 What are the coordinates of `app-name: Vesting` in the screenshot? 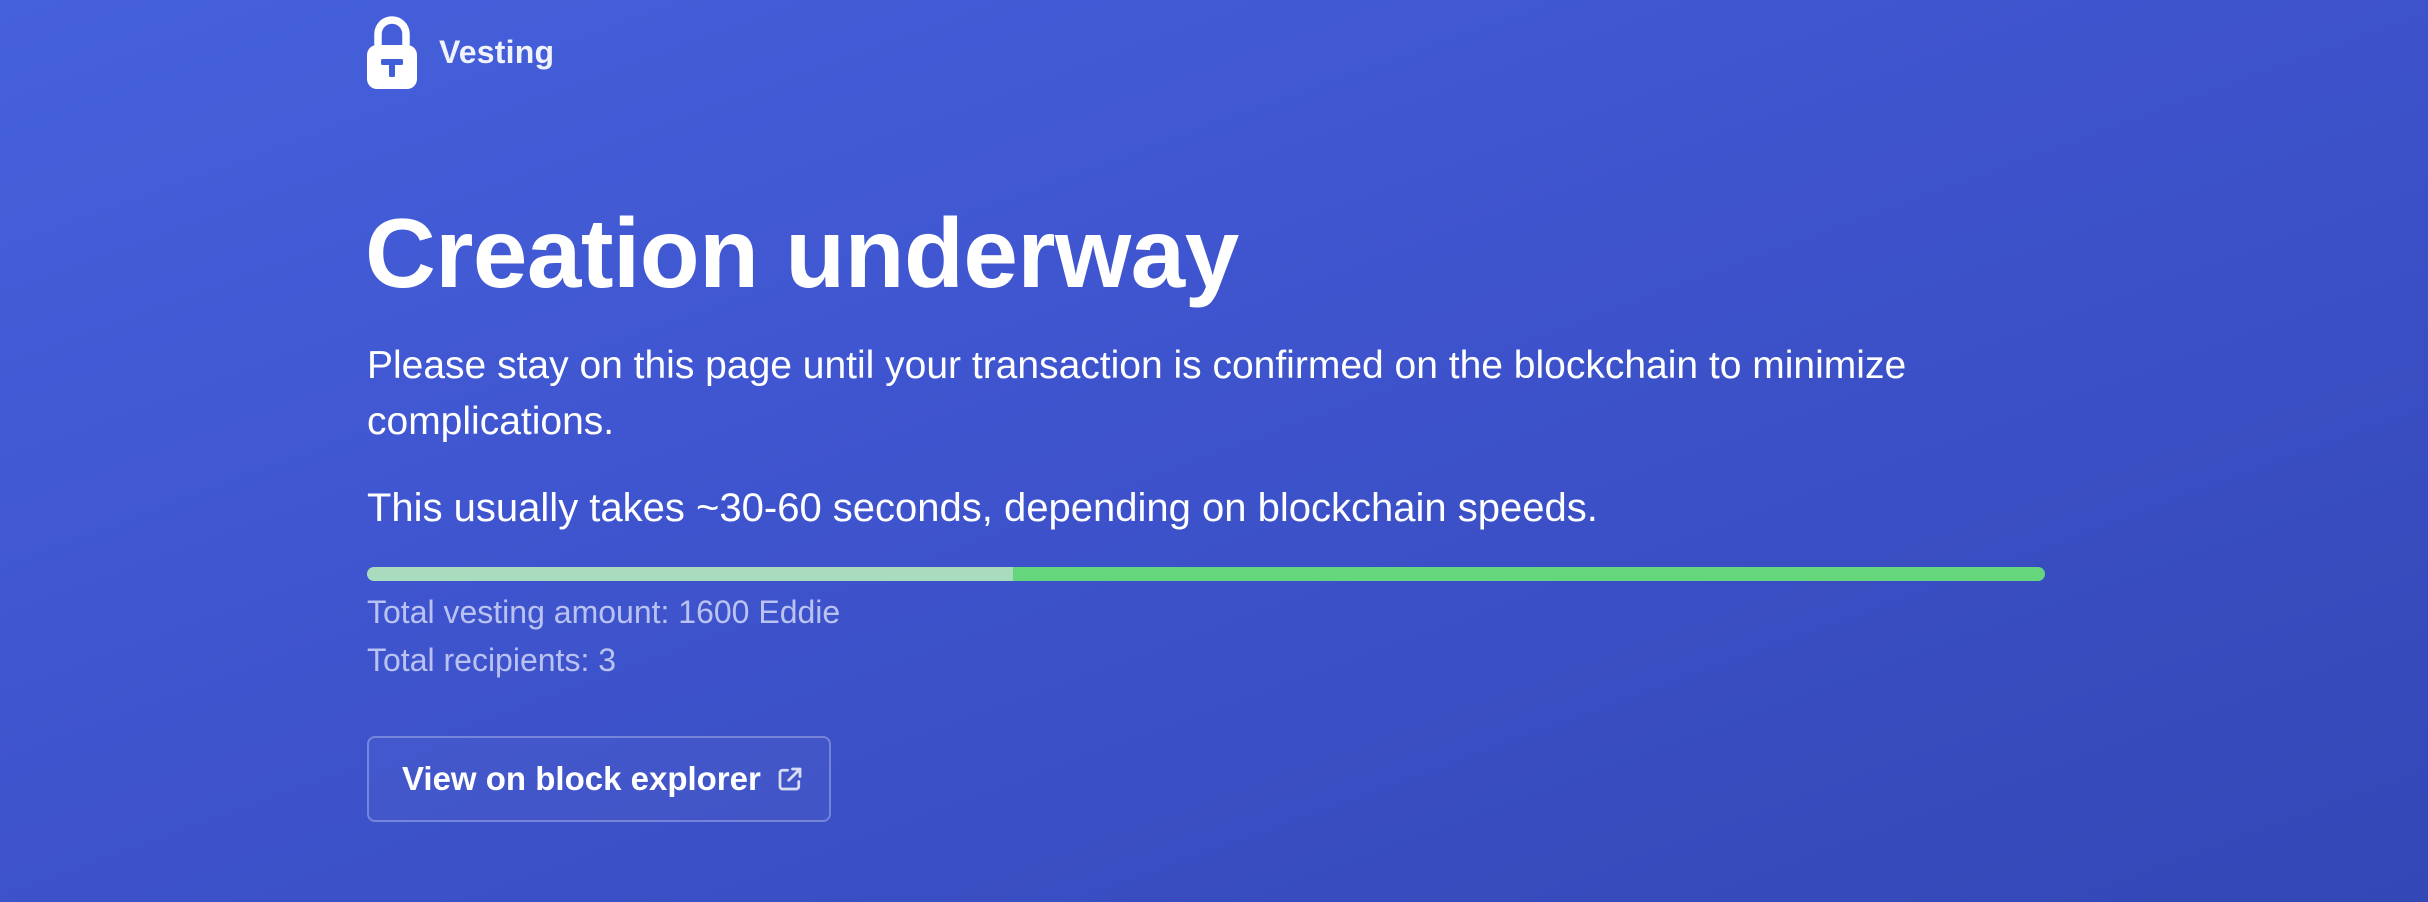 It's located at (497, 51).